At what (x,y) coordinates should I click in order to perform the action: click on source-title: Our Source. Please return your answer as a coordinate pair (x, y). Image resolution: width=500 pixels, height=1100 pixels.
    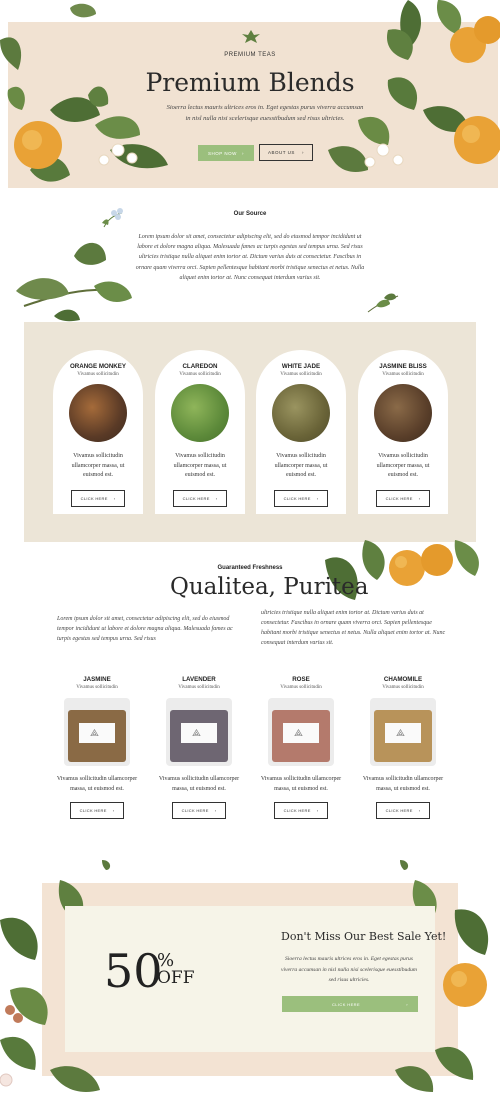
    Looking at the image, I should click on (250, 214).